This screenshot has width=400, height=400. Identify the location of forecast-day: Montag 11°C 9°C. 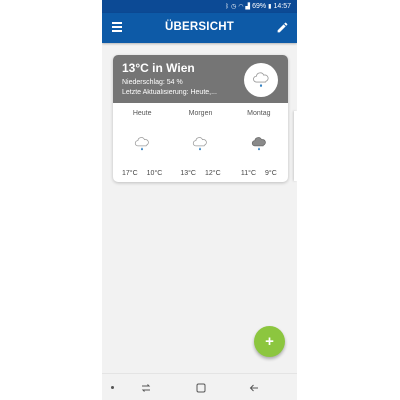
(259, 142).